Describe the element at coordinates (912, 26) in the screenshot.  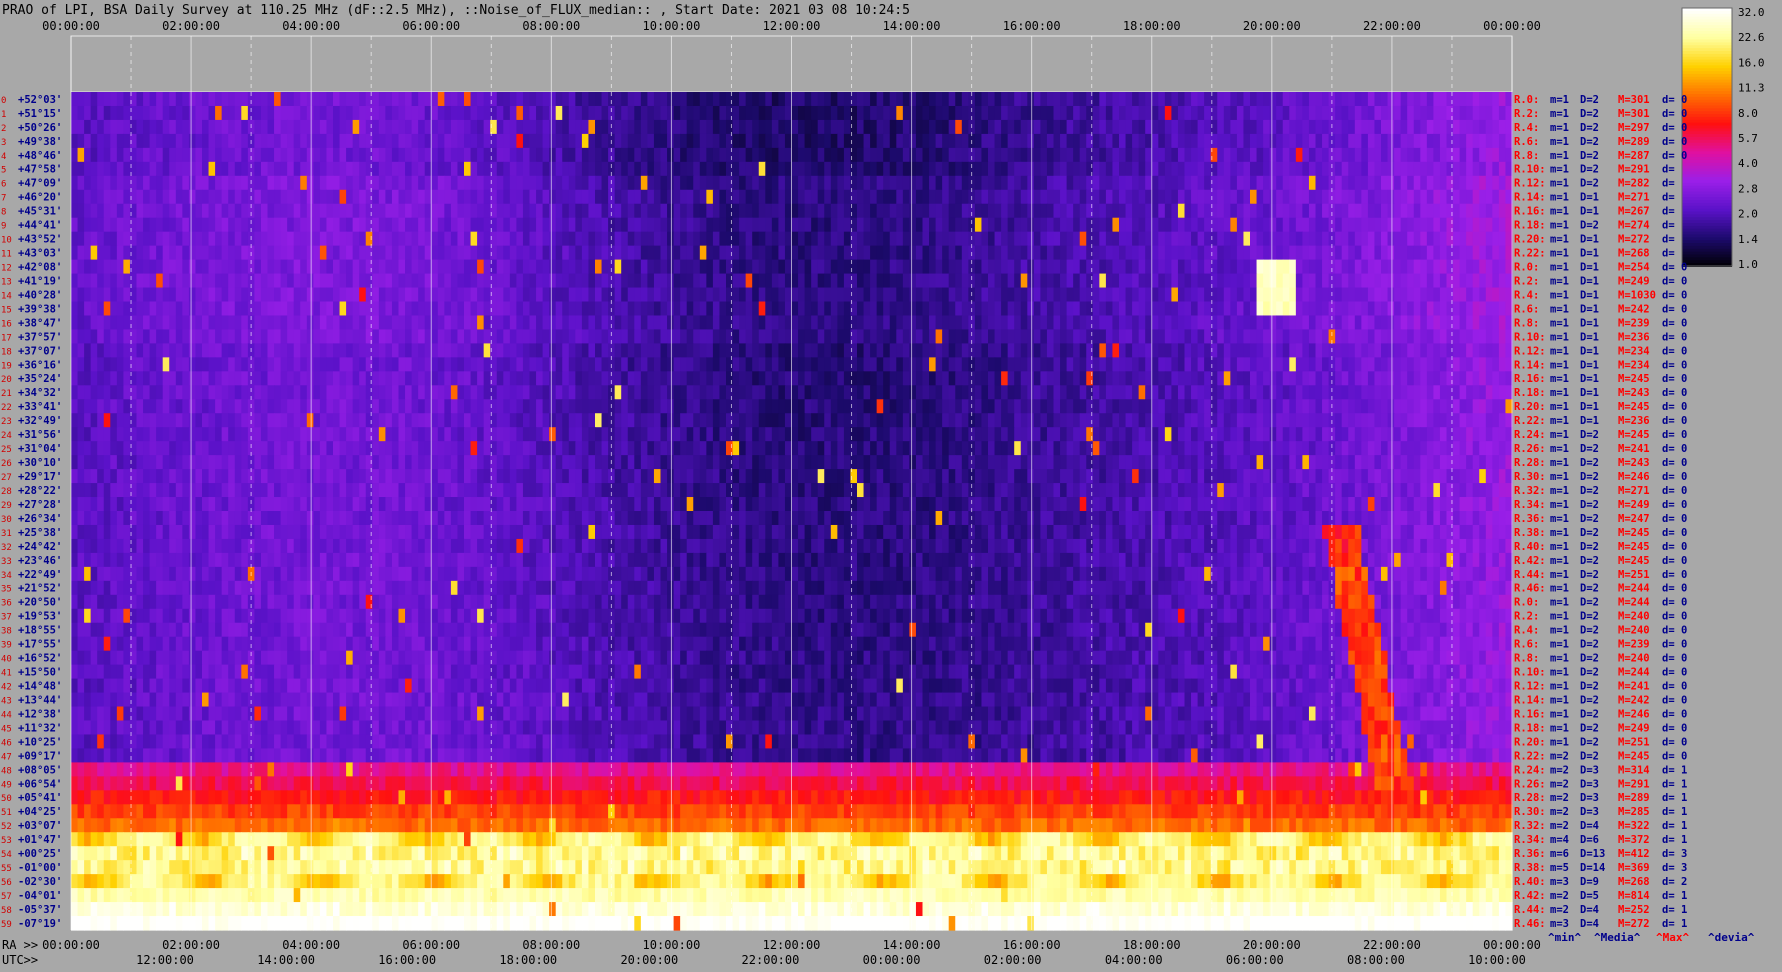
I see `top-axis-tick-label: 14:00:00` at that location.